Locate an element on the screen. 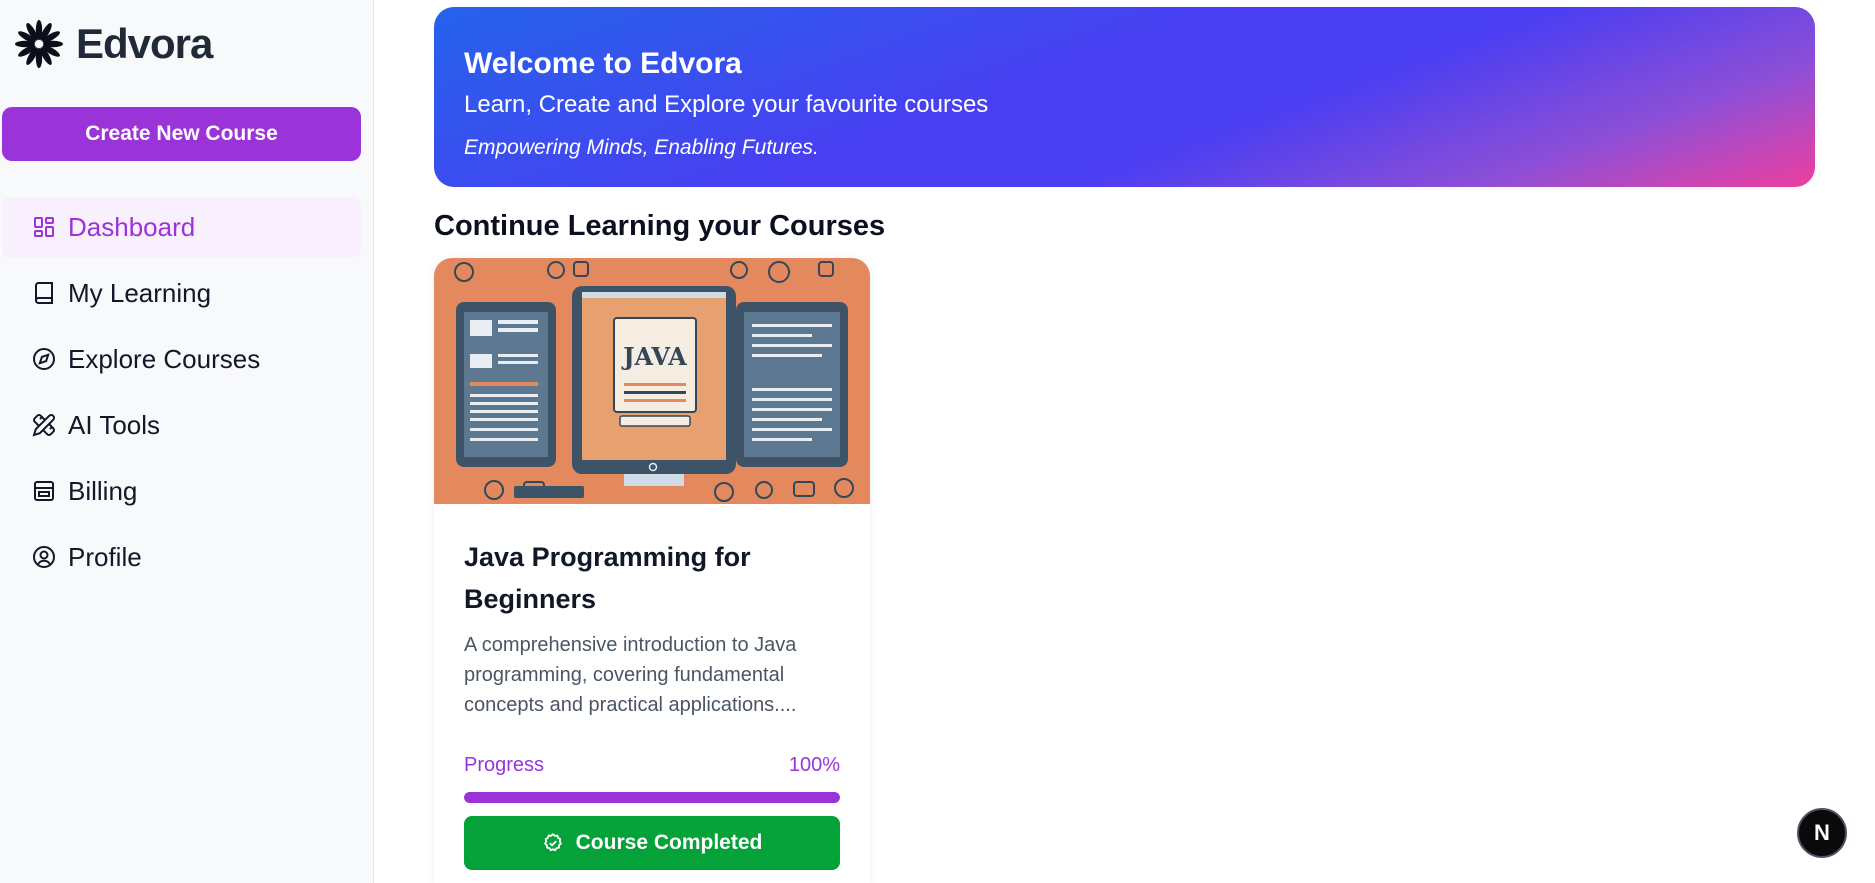 Image resolution: width=1875 pixels, height=883 pixels. sidebar-item-profile: Profile is located at coordinates (181, 557).